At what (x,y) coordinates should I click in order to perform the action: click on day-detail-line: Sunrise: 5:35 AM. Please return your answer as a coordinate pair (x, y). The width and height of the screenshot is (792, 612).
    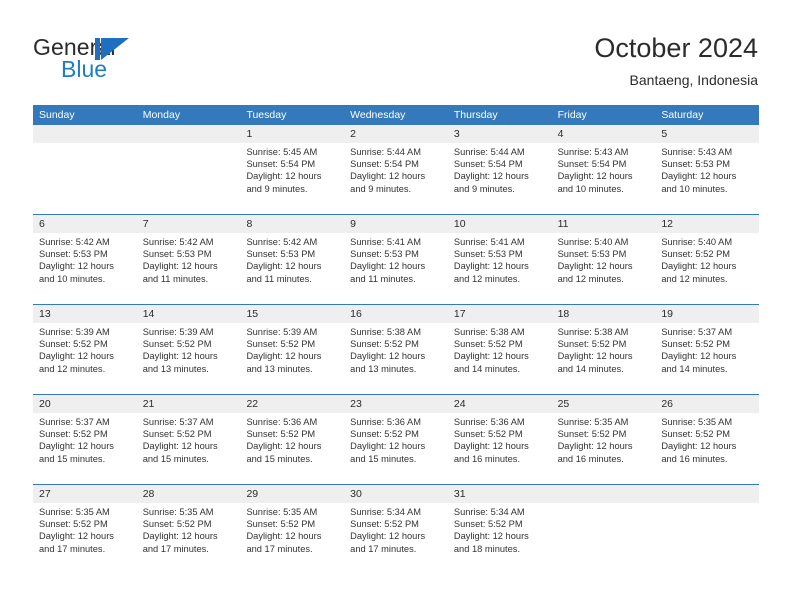
    Looking at the image, I should click on (697, 422).